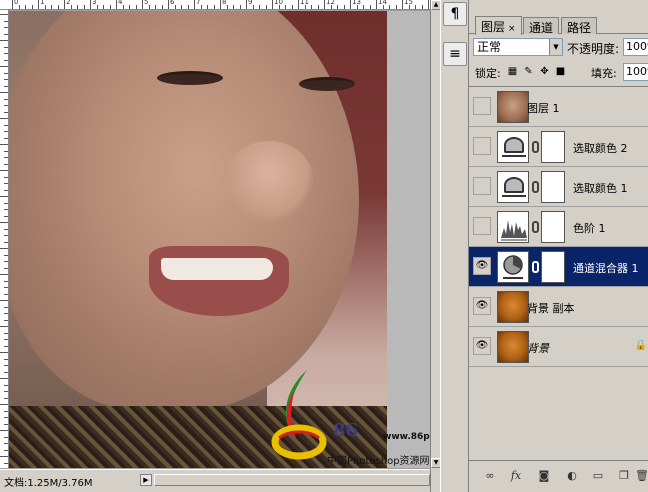 This screenshot has height=492, width=648. Describe the element at coordinates (292, 480) in the screenshot. I see `horizontal-scrollbar` at that location.